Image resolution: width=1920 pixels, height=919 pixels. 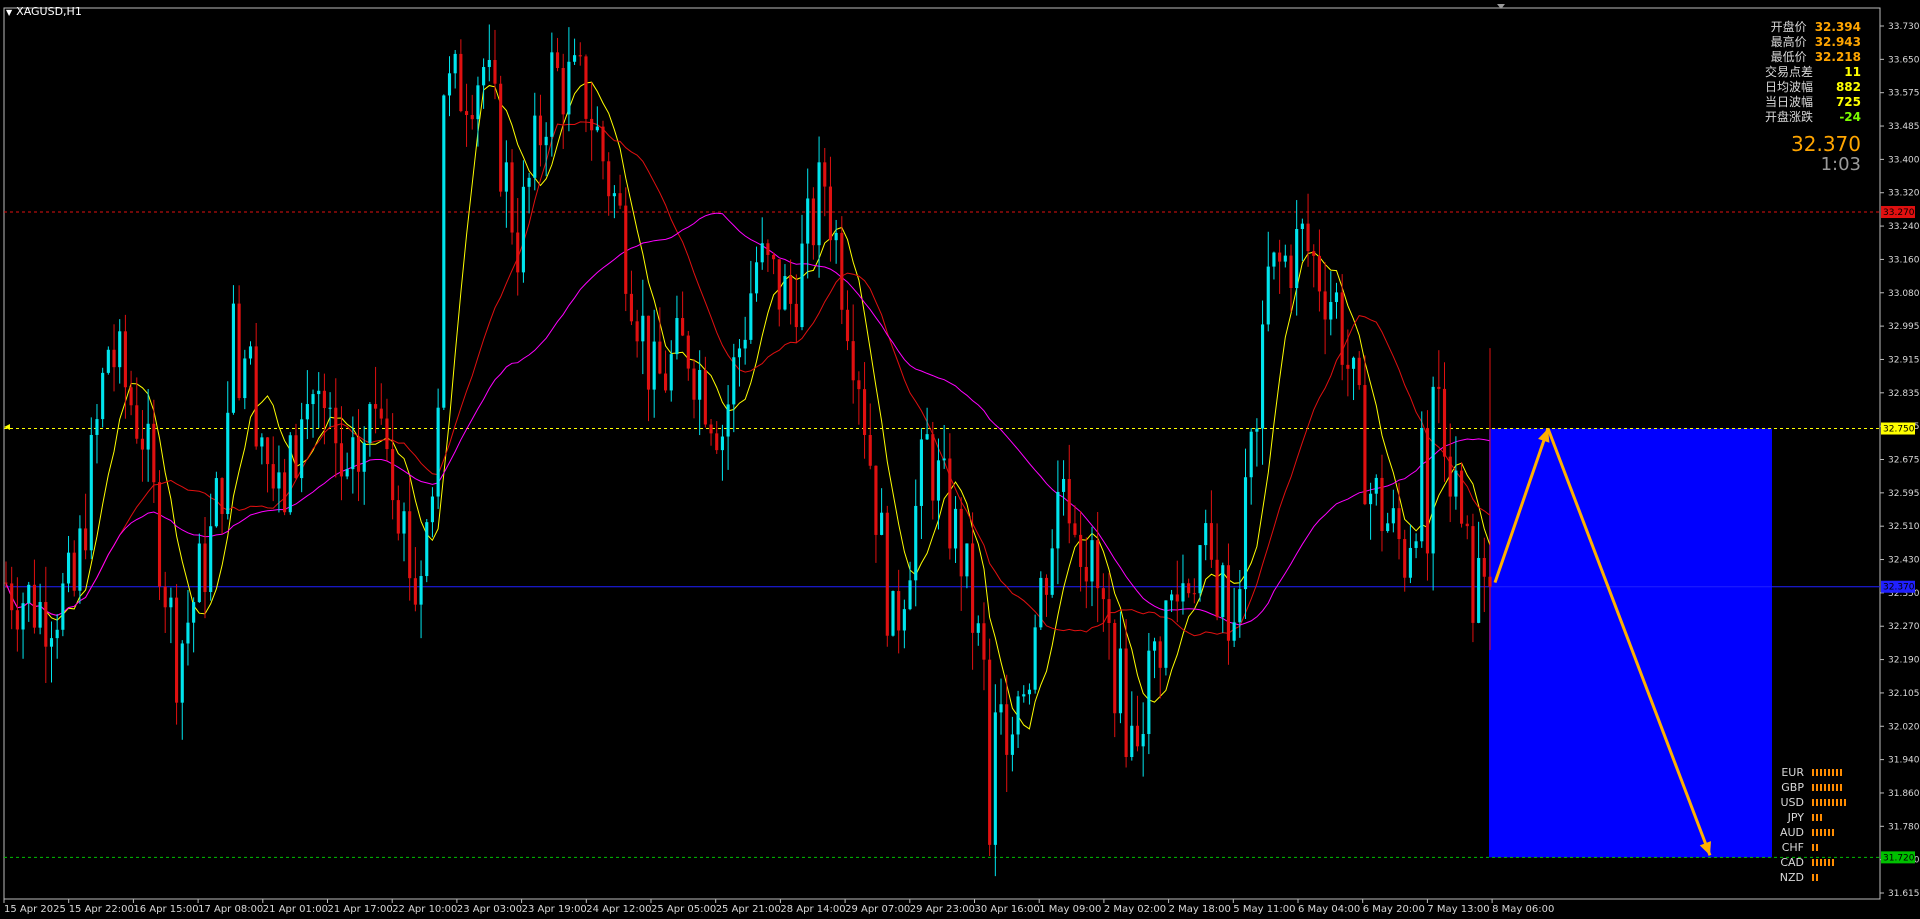 I want to click on strength-row: EUR, so click(x=1811, y=772).